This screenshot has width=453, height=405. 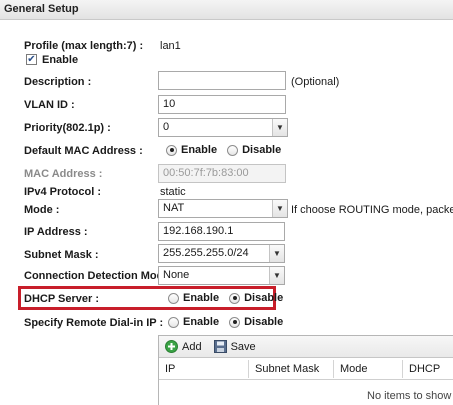 What do you see at coordinates (199, 150) in the screenshot?
I see `default-mac-enable-label: Enable` at bounding box center [199, 150].